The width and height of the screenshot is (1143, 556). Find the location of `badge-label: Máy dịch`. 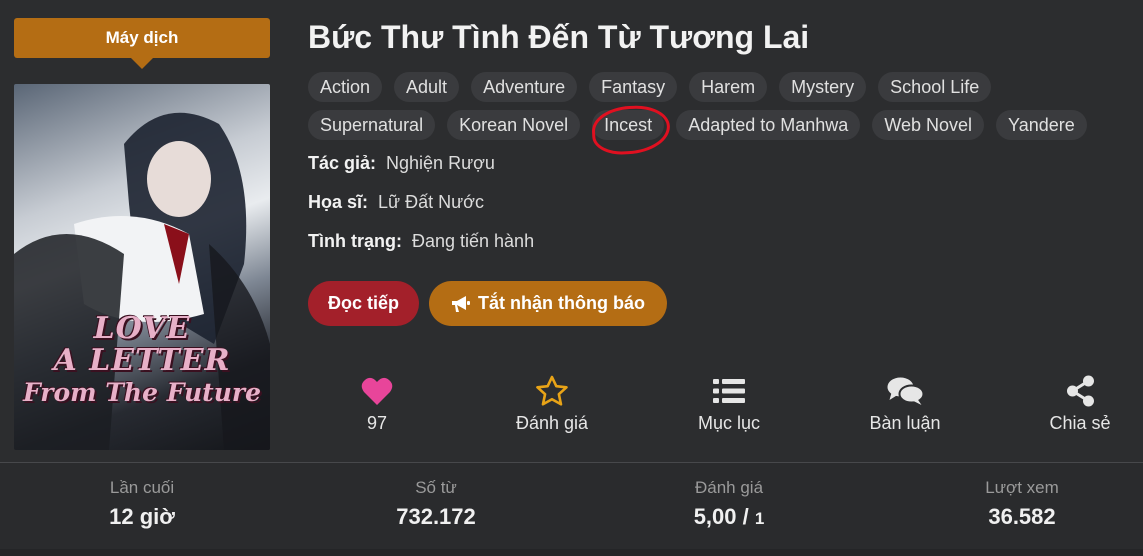

badge-label: Máy dịch is located at coordinates (142, 37).